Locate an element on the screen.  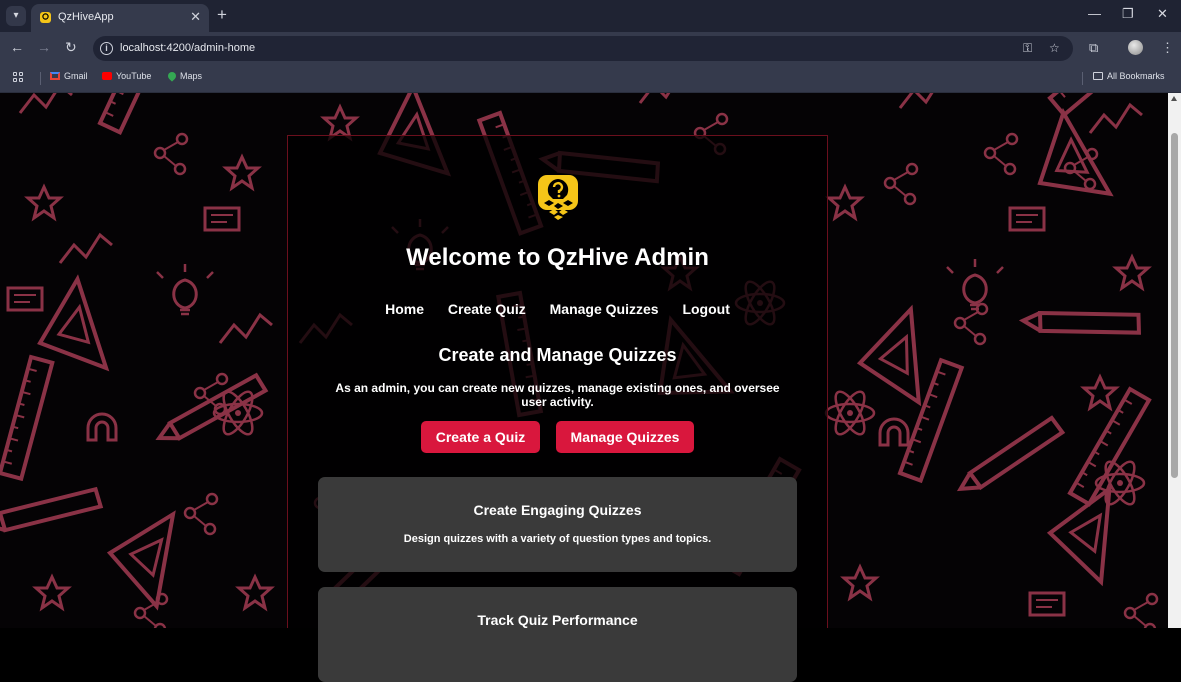
page-scrollbar is located at coordinates (1174, 360).